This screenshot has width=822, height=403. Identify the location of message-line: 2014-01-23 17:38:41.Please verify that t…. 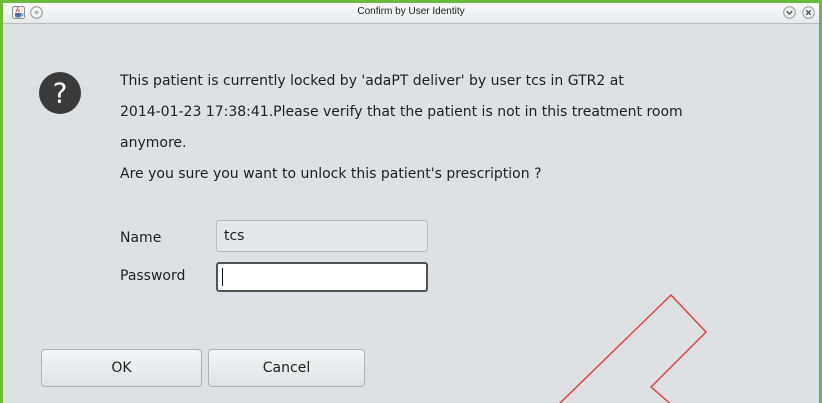
(401, 112).